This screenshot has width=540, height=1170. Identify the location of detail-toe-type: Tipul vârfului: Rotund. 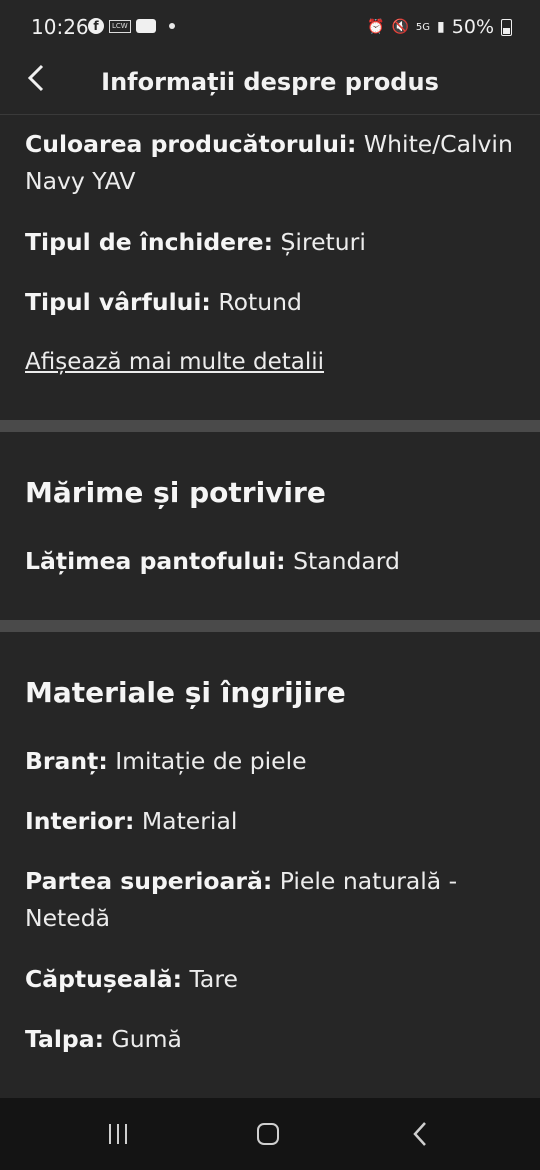
(272, 302).